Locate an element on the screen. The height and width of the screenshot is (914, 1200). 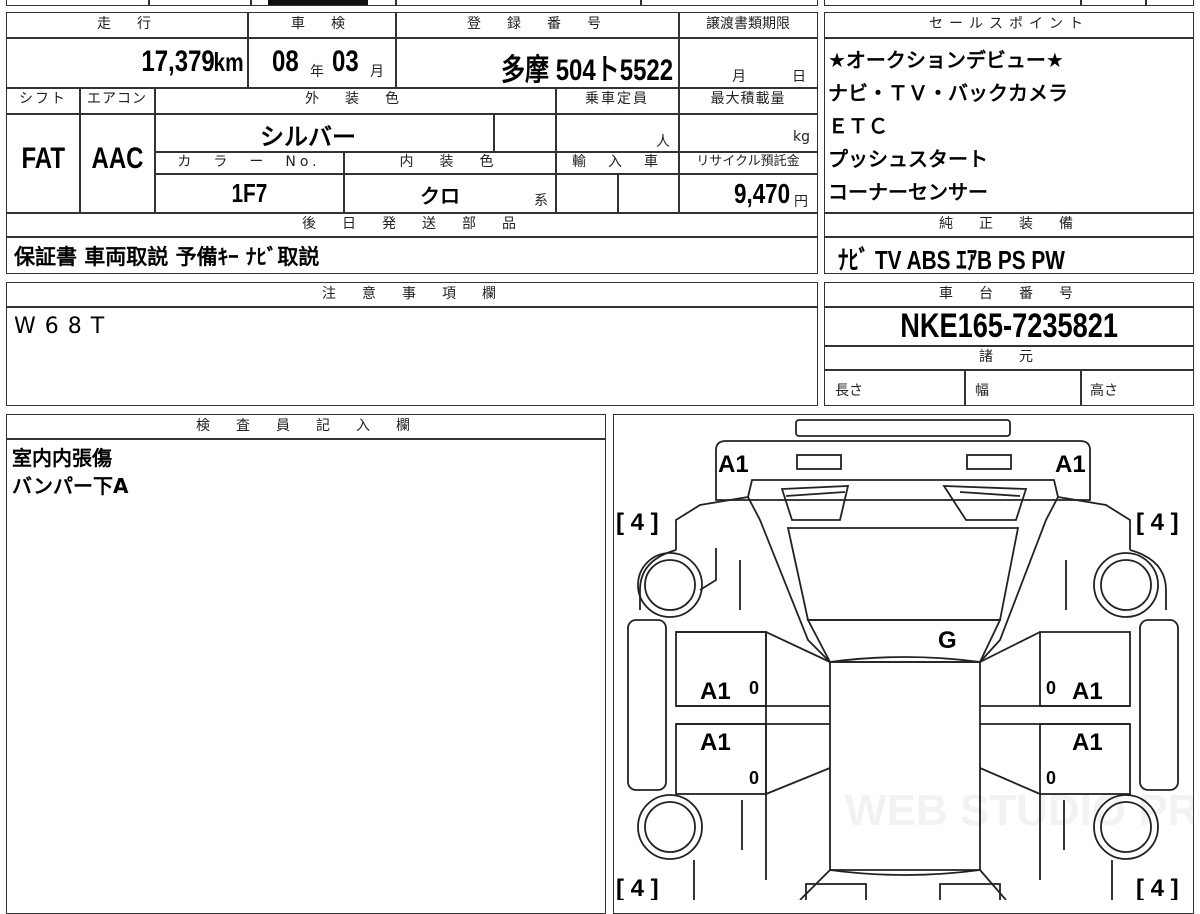
header-mileage: 走 行 is located at coordinates (127, 24).